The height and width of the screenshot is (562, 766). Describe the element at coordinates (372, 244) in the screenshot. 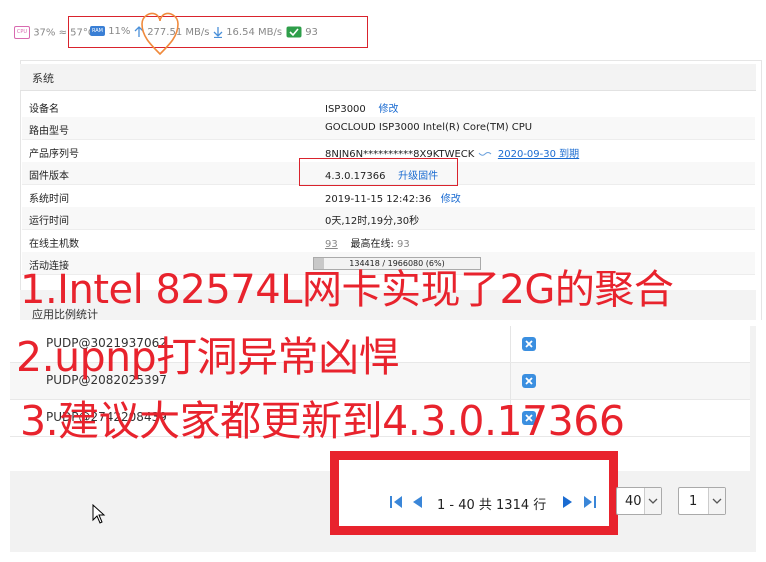

I see `peak-online-label: 最高在线:` at that location.